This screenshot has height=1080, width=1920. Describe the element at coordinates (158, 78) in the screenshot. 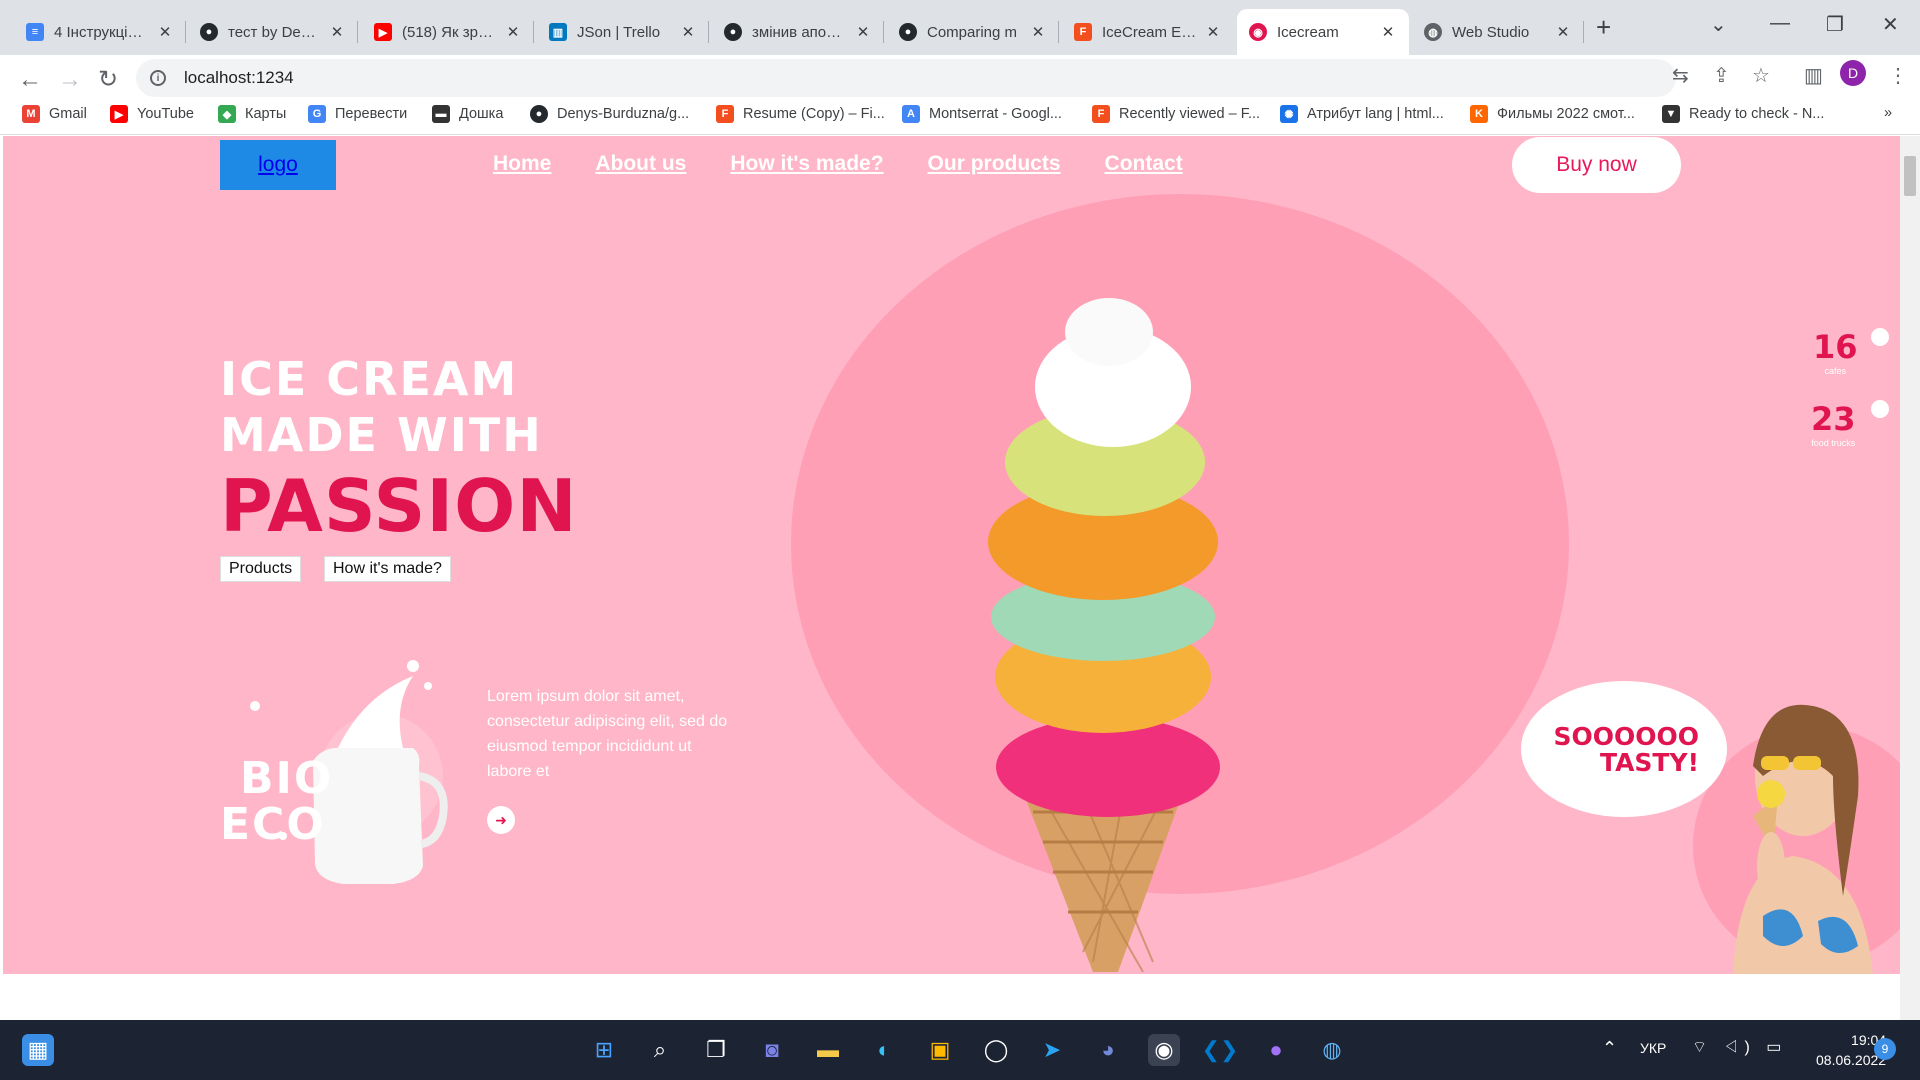

I see `site-info-icon: i` at that location.